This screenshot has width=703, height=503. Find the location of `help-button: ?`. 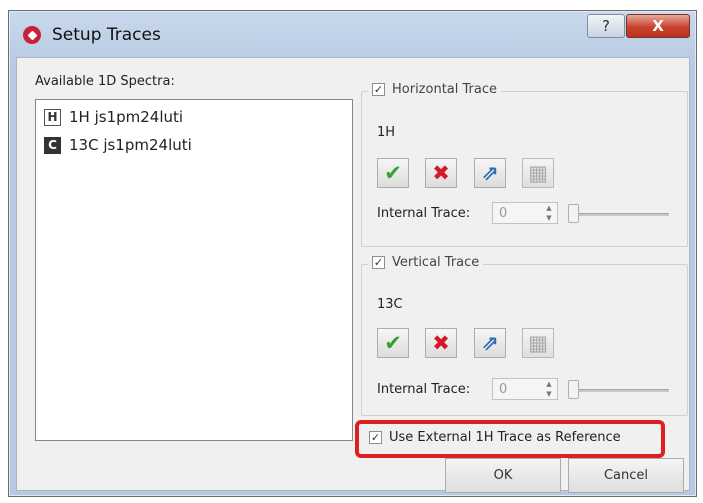

help-button: ? is located at coordinates (606, 26).